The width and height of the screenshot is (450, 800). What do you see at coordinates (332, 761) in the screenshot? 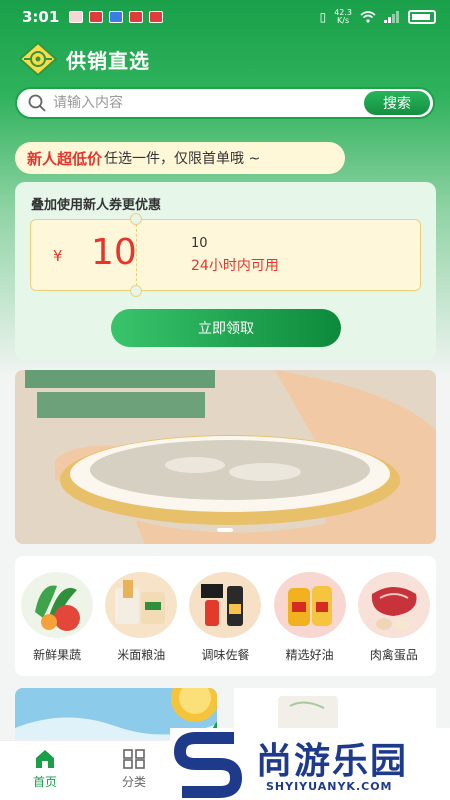
I see `watermark-title: 尚游乐园` at bounding box center [332, 761].